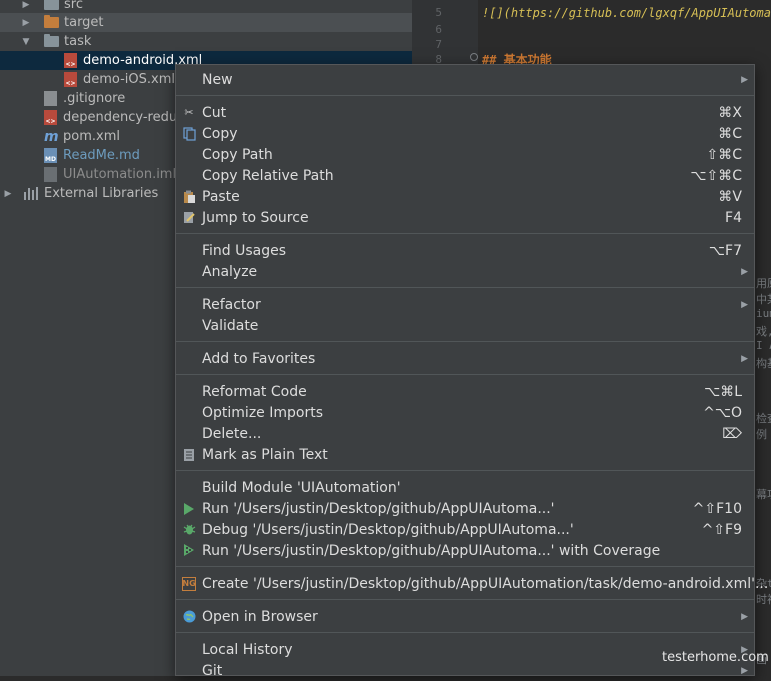 The image size is (771, 681). Describe the element at coordinates (465, 454) in the screenshot. I see `menu-item-mark-as-plain-text: Mark as Plain Text` at that location.